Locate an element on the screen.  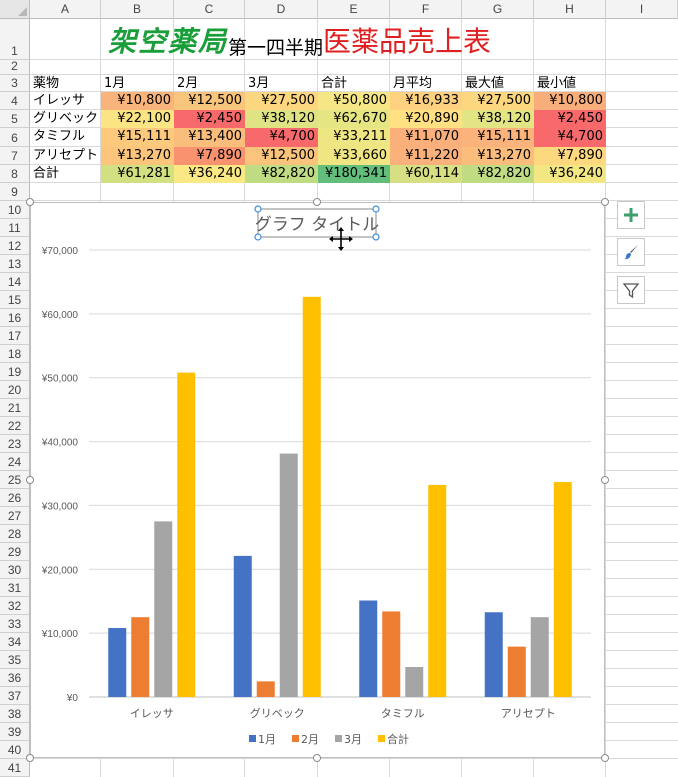
value-cell: ¥180,341 is located at coordinates (354, 174).